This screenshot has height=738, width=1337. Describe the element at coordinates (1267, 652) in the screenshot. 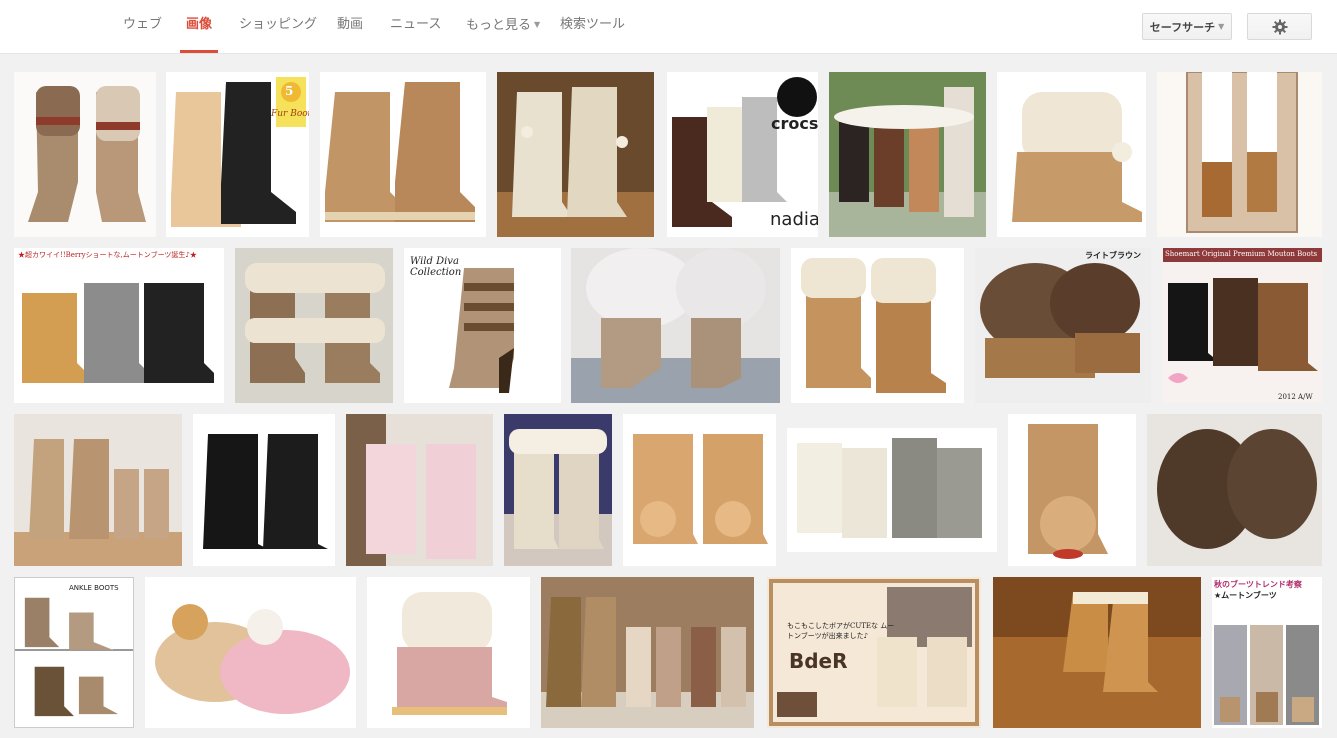

I see `image-result: 秋のブーツトレンド考察 ★ムートンブーツ` at that location.